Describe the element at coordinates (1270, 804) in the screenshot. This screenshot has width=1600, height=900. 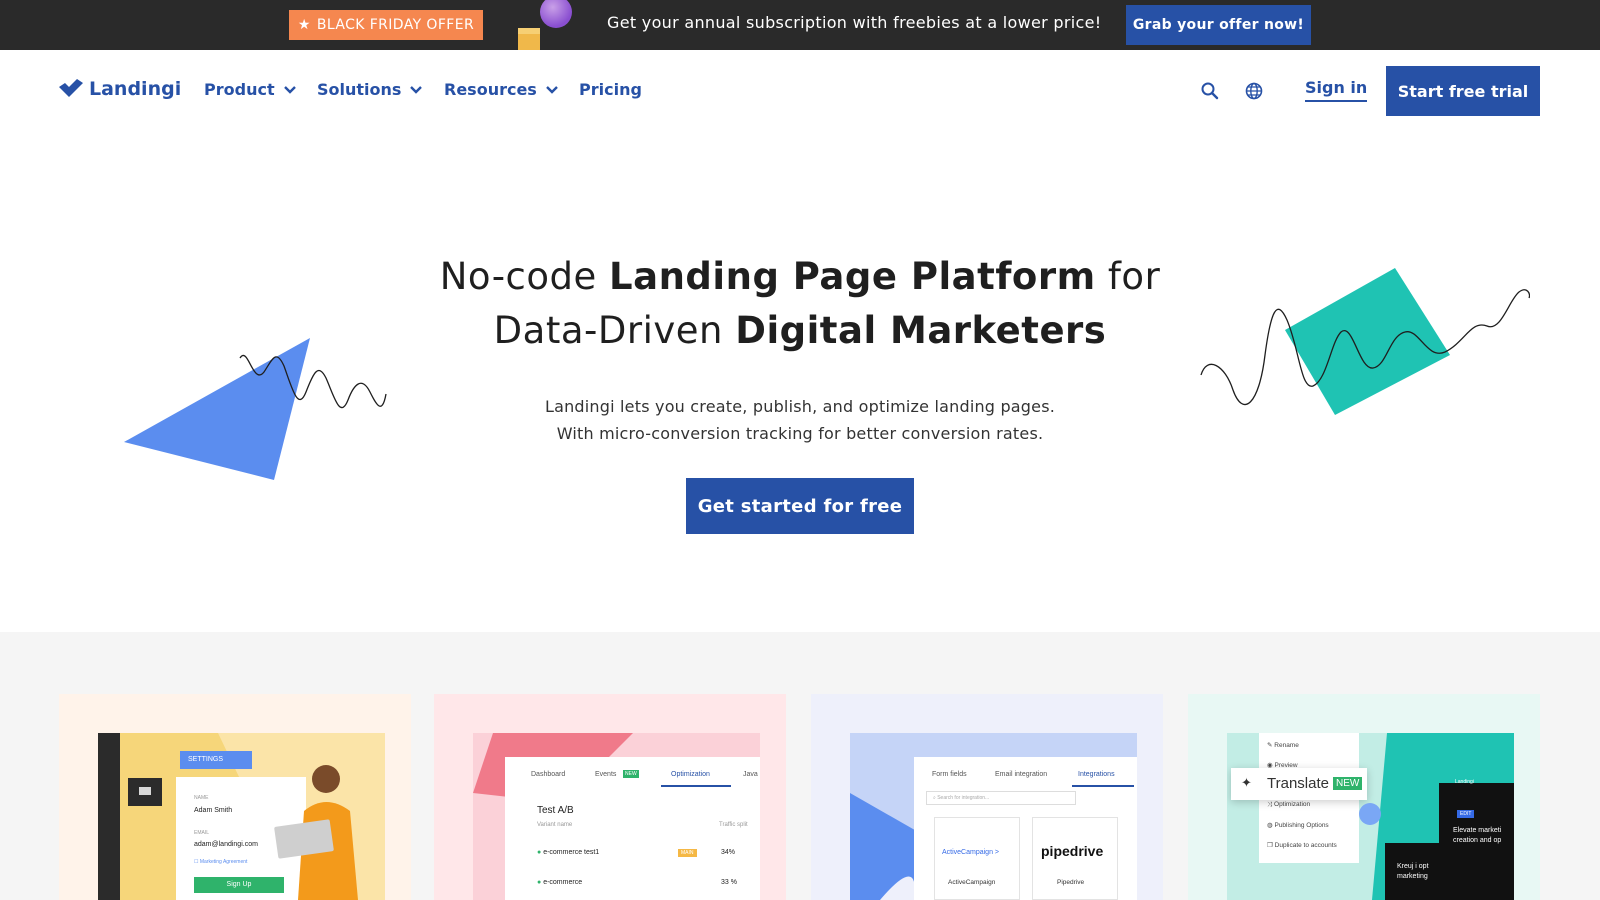
I see `shuffle-icon: ⤨` at that location.